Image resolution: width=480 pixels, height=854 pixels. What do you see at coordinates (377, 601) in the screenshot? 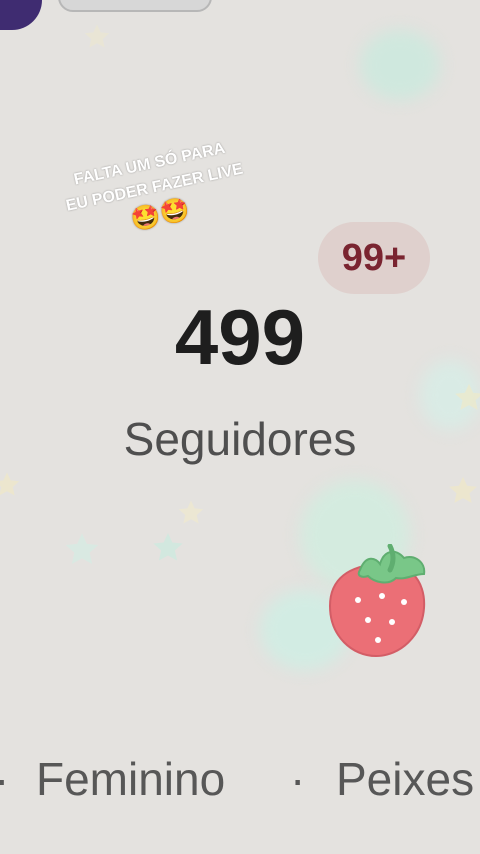
I see `strawberry-icon` at bounding box center [377, 601].